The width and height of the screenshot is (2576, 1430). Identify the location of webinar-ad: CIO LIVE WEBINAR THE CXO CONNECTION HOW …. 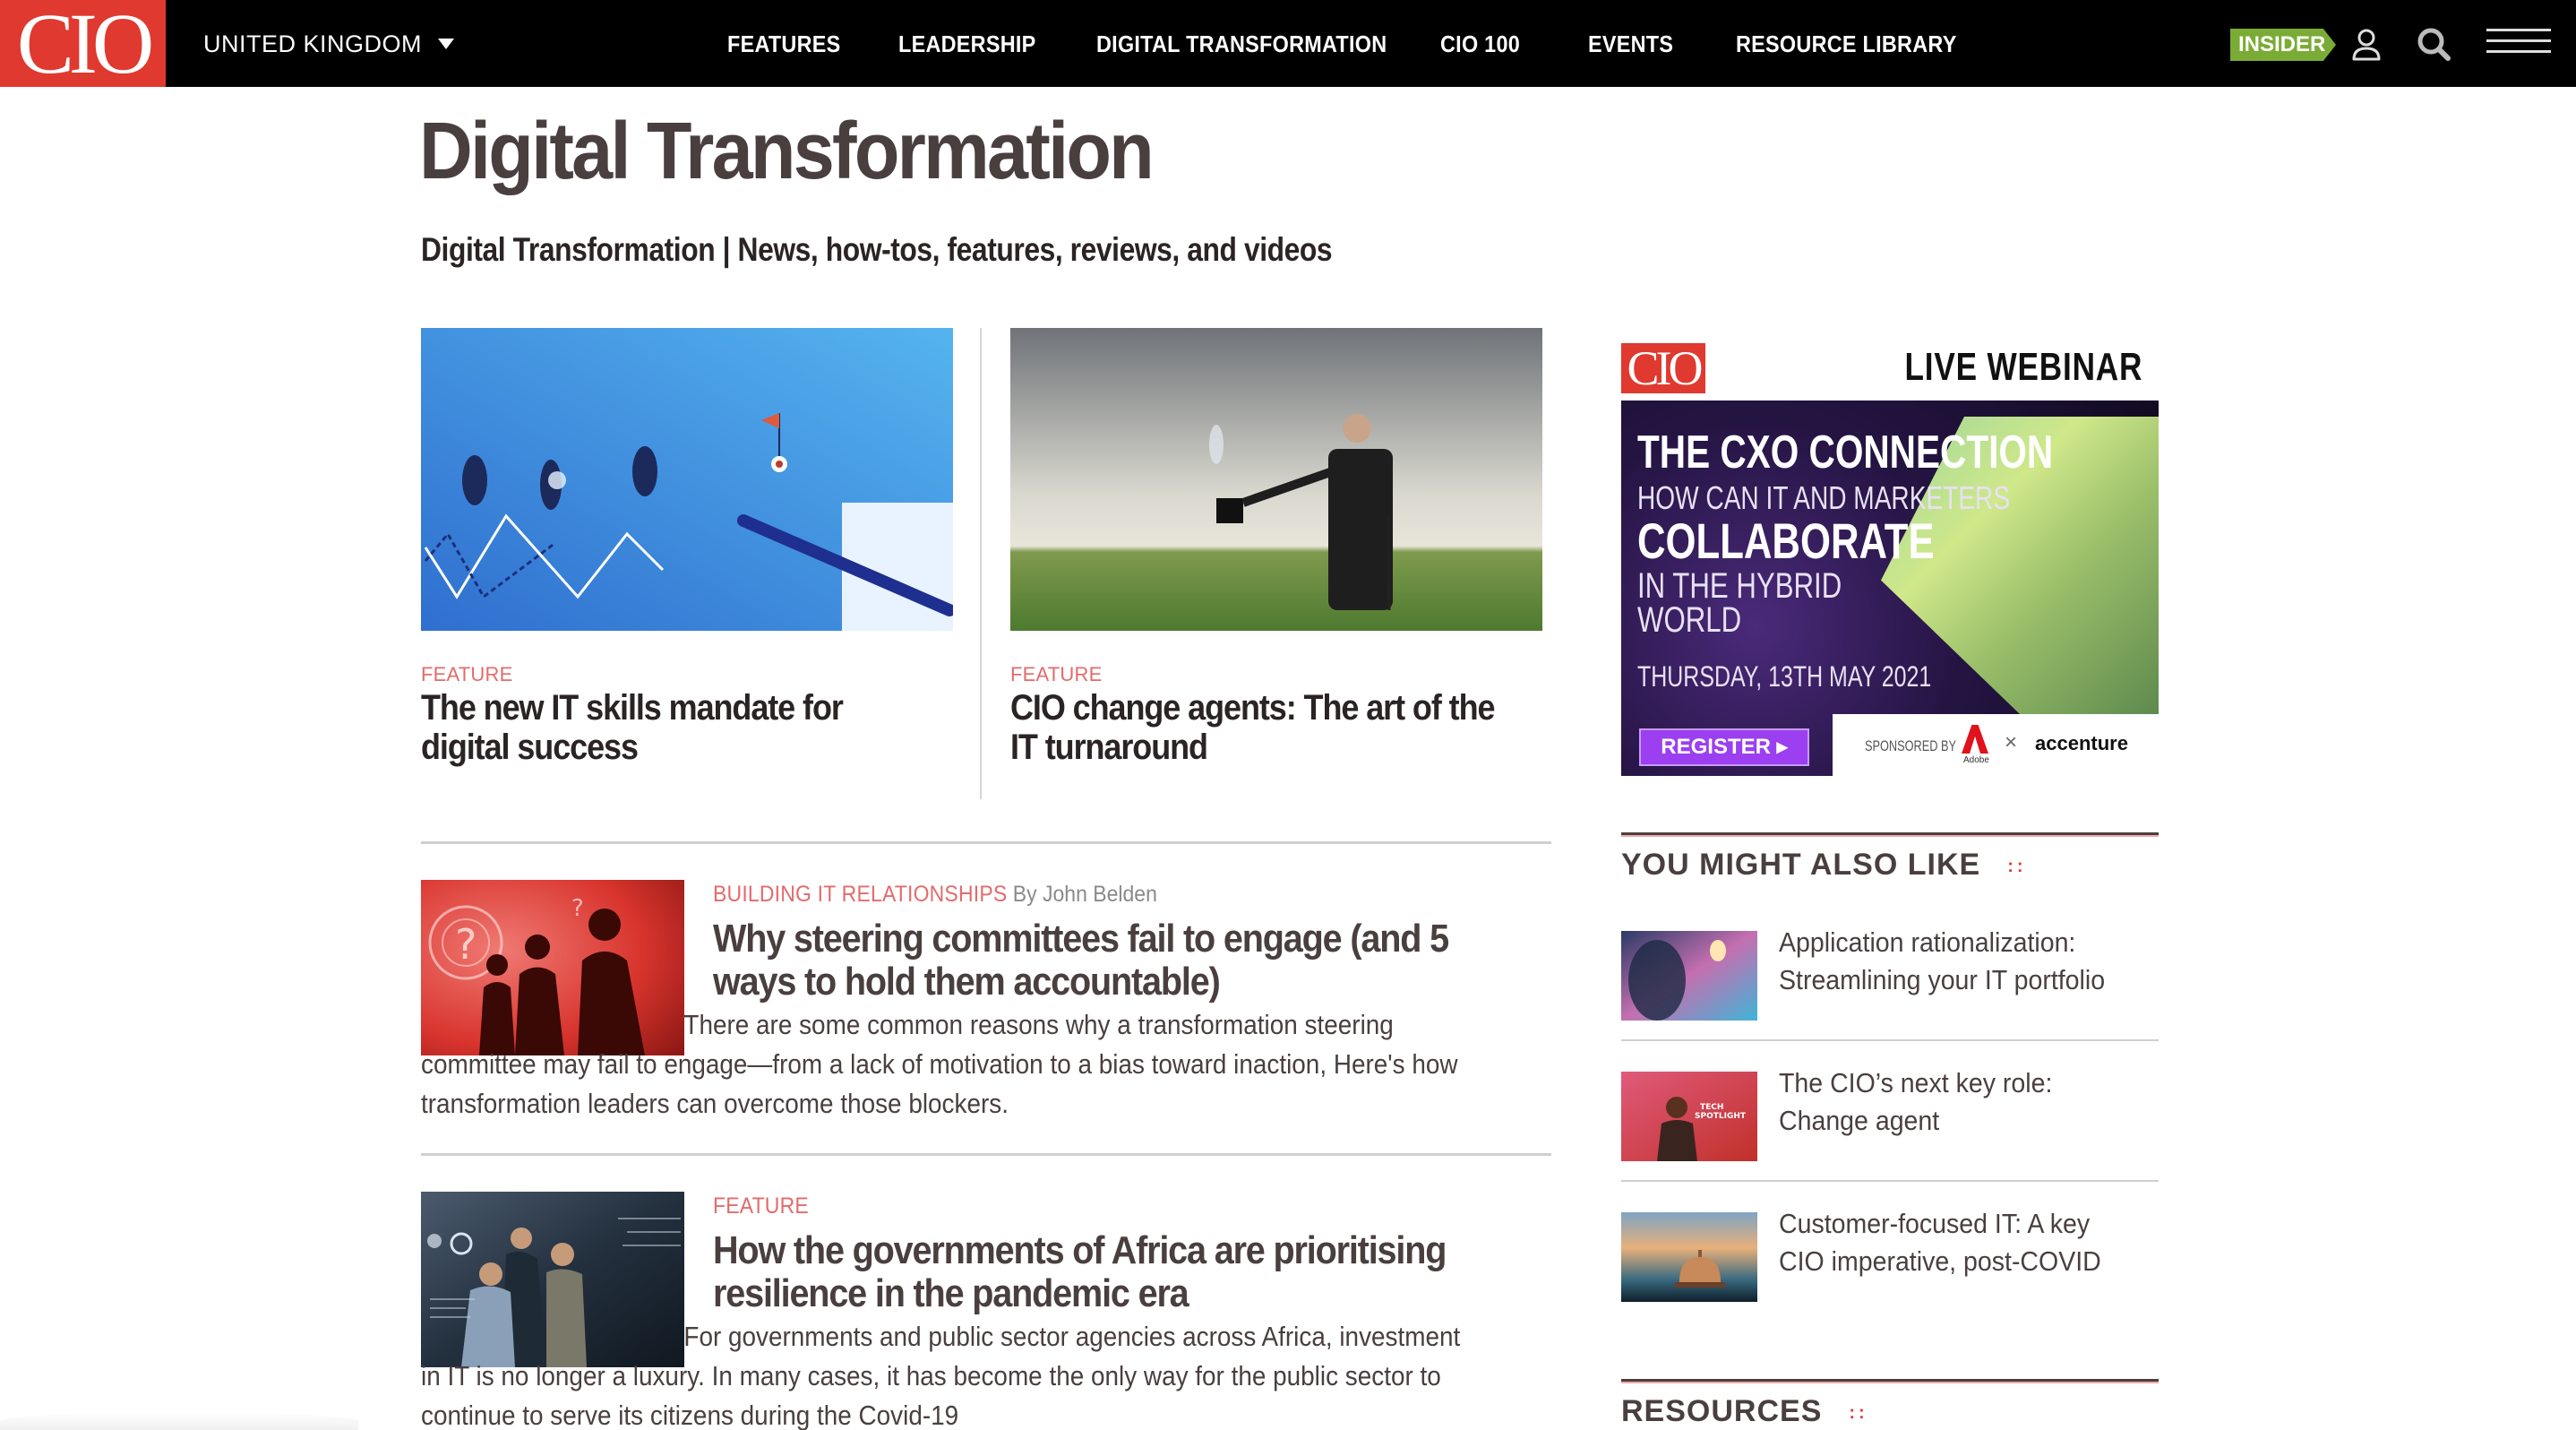
(1890, 556).